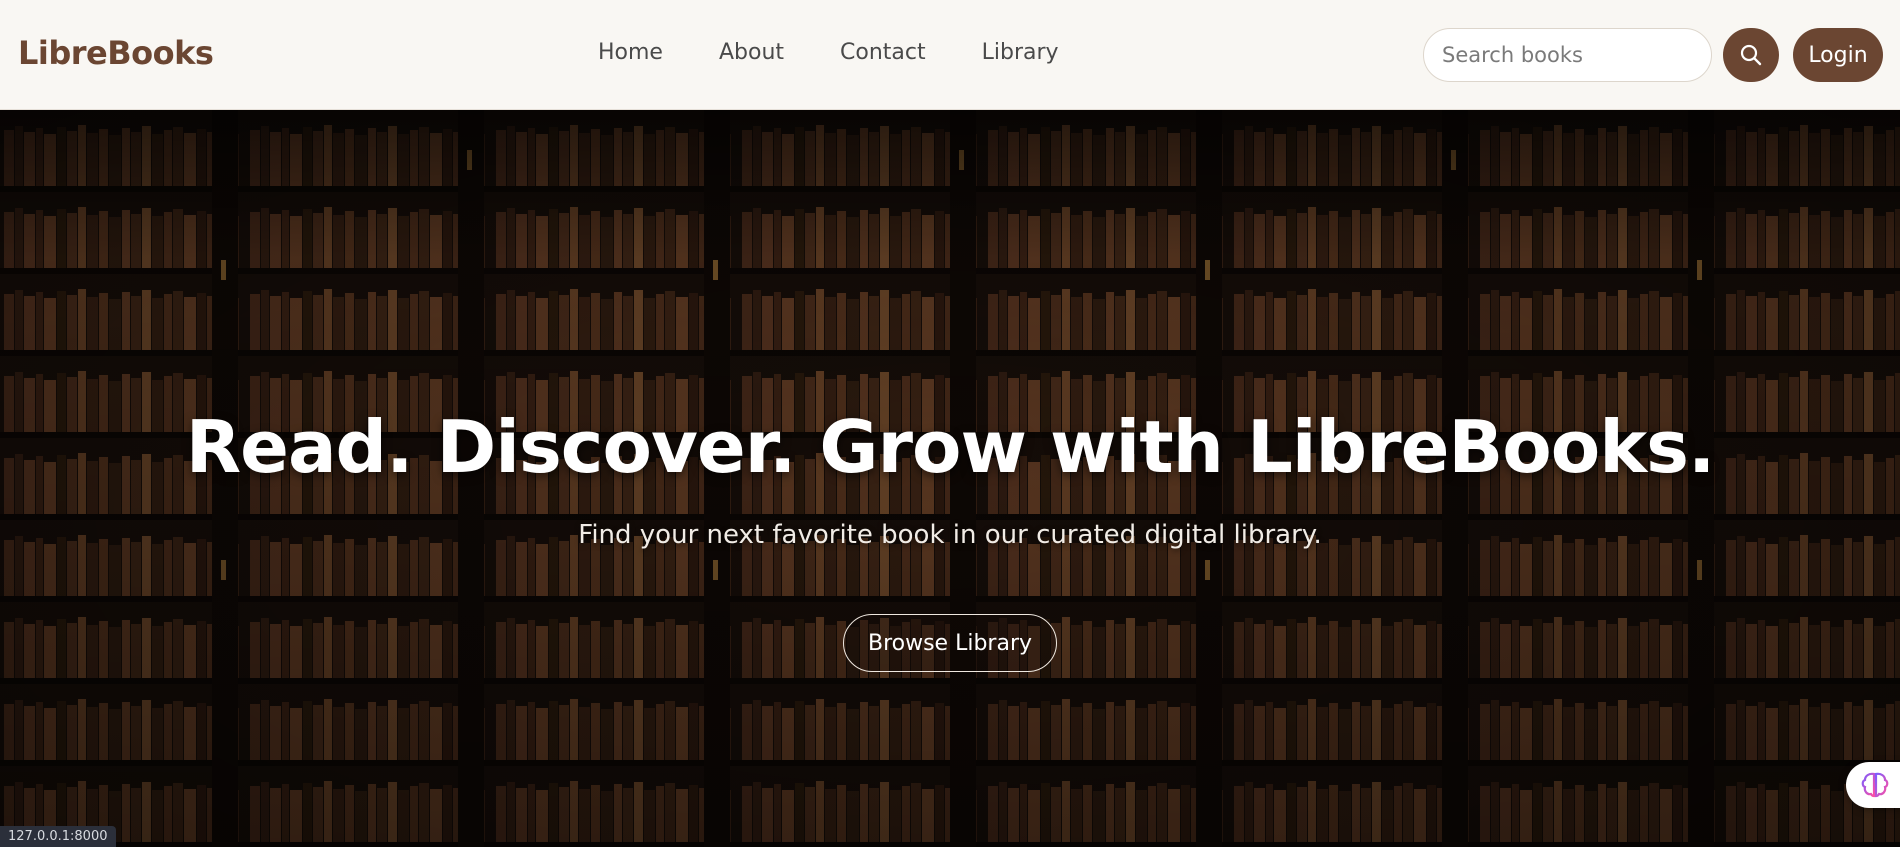 The width and height of the screenshot is (1900, 847). What do you see at coordinates (116, 53) in the screenshot?
I see `brand-logo: LibreBooks` at bounding box center [116, 53].